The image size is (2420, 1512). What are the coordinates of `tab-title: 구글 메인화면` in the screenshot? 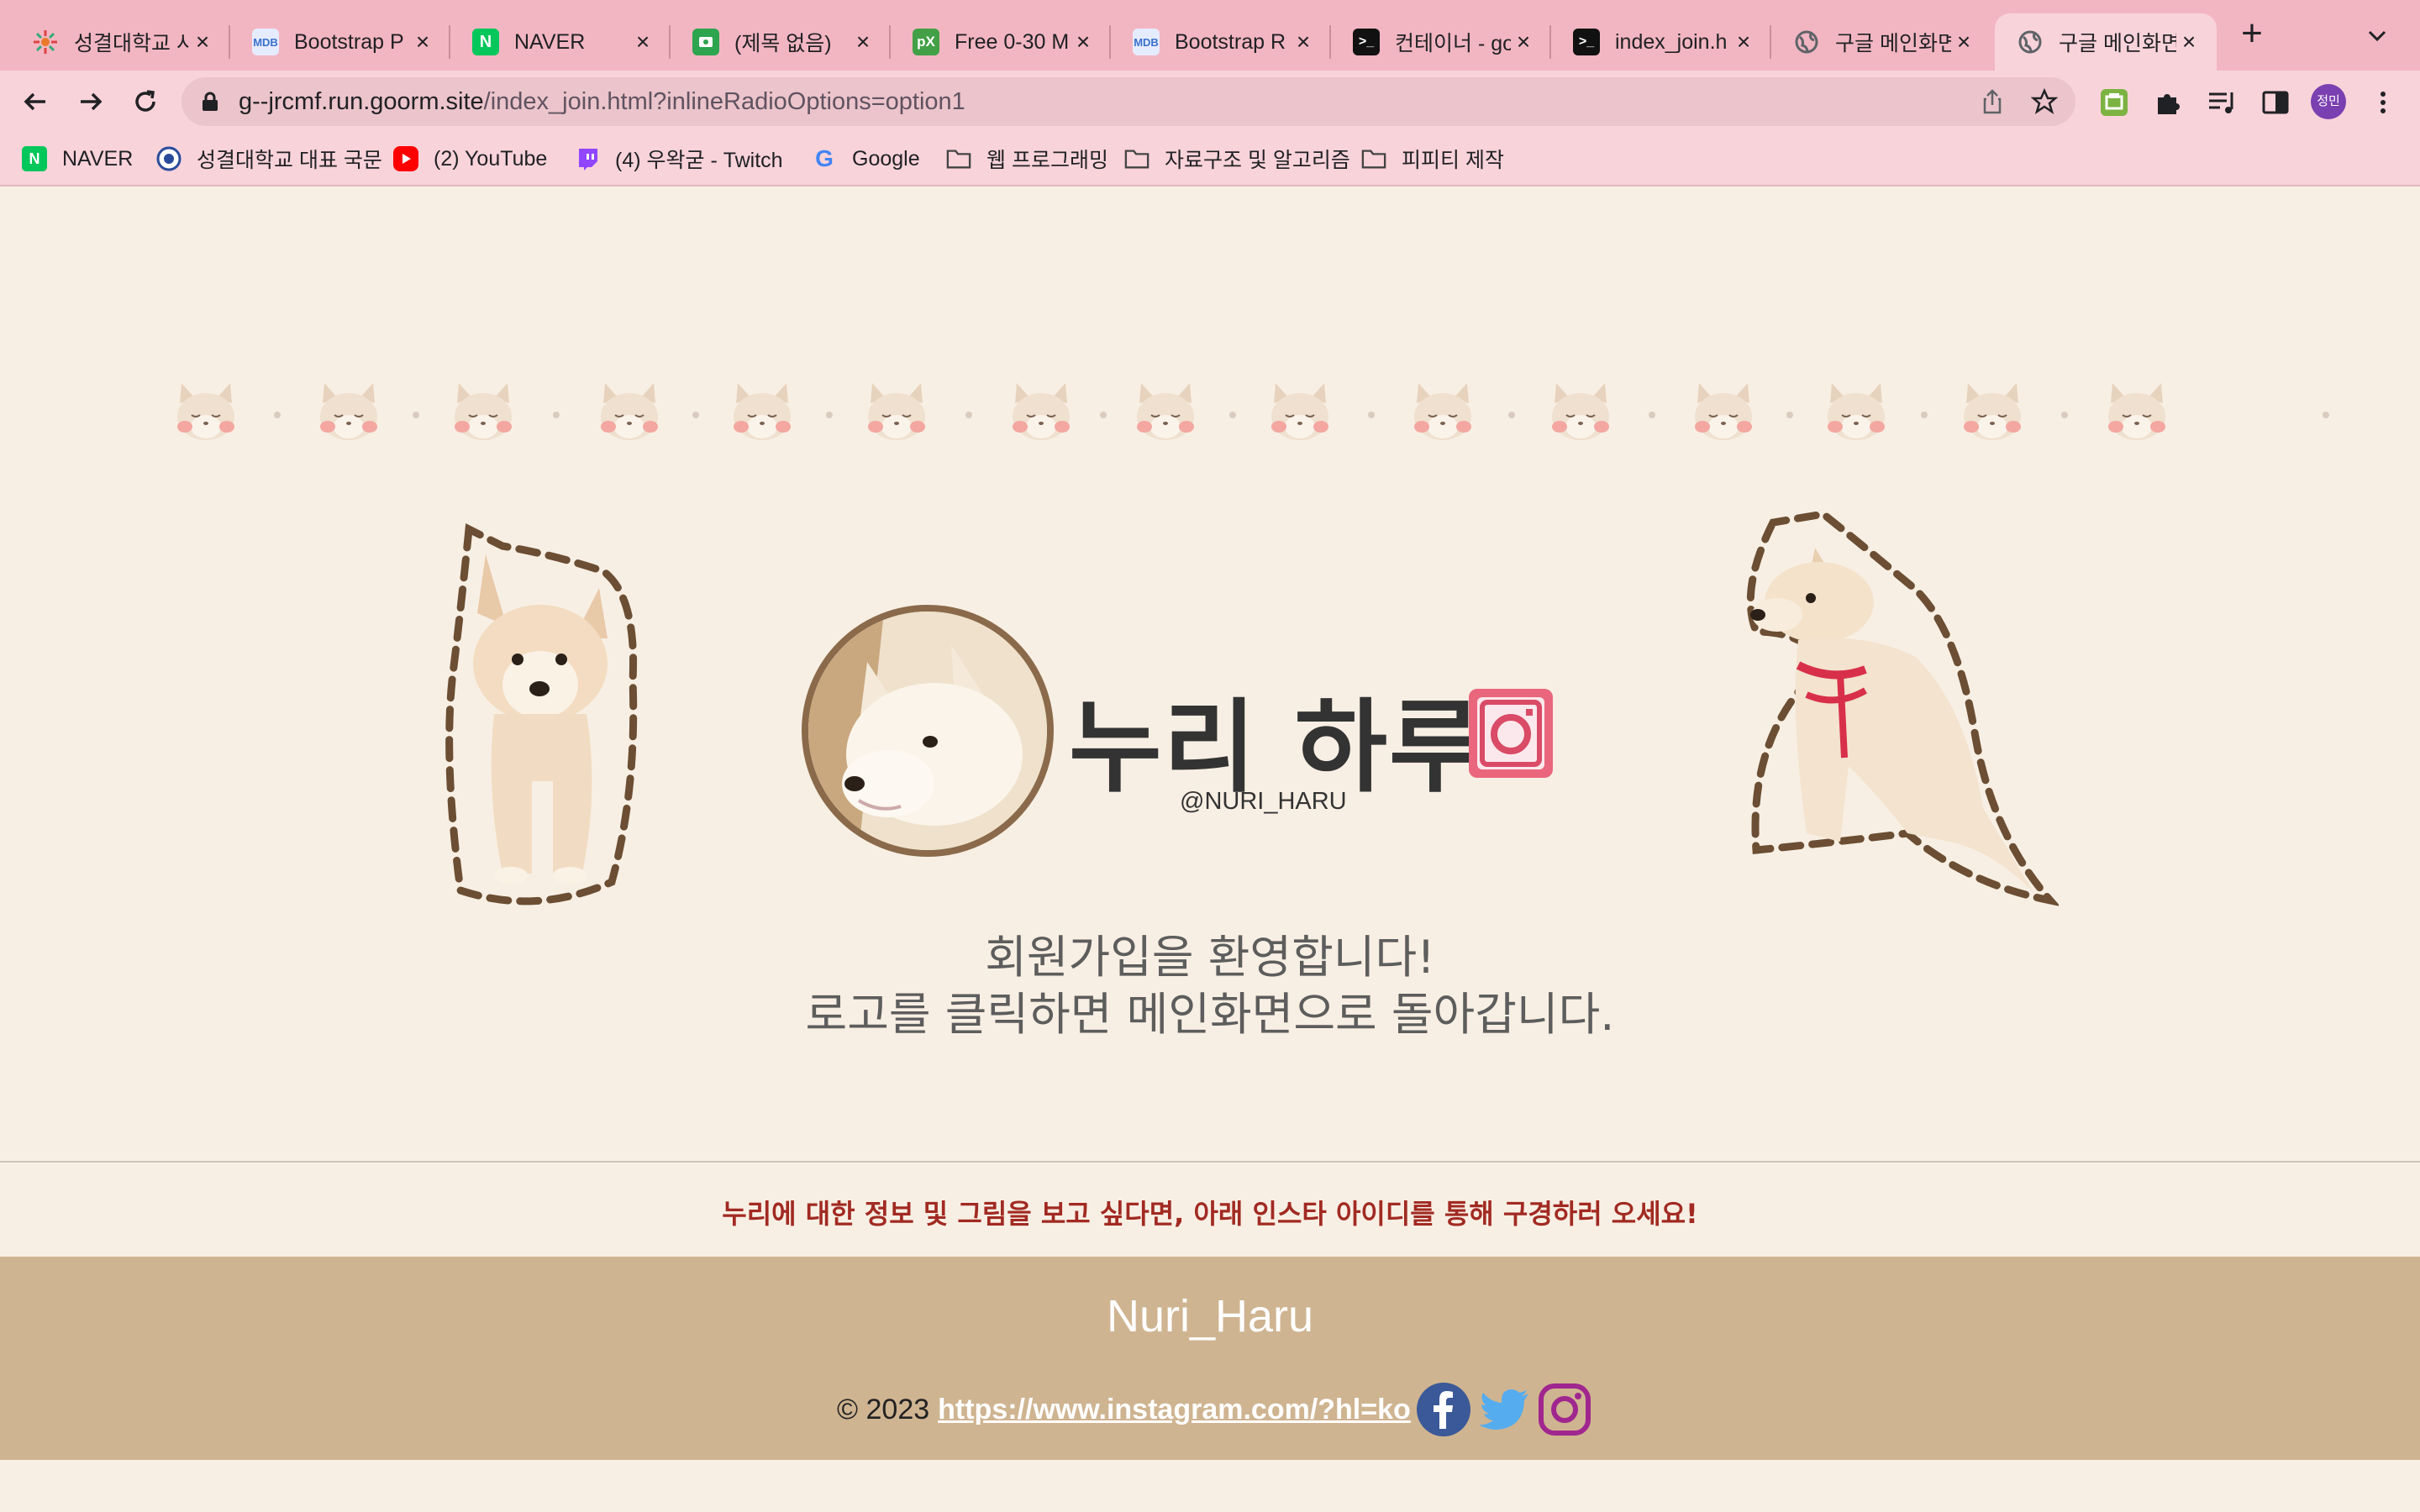 It's located at (2117, 43).